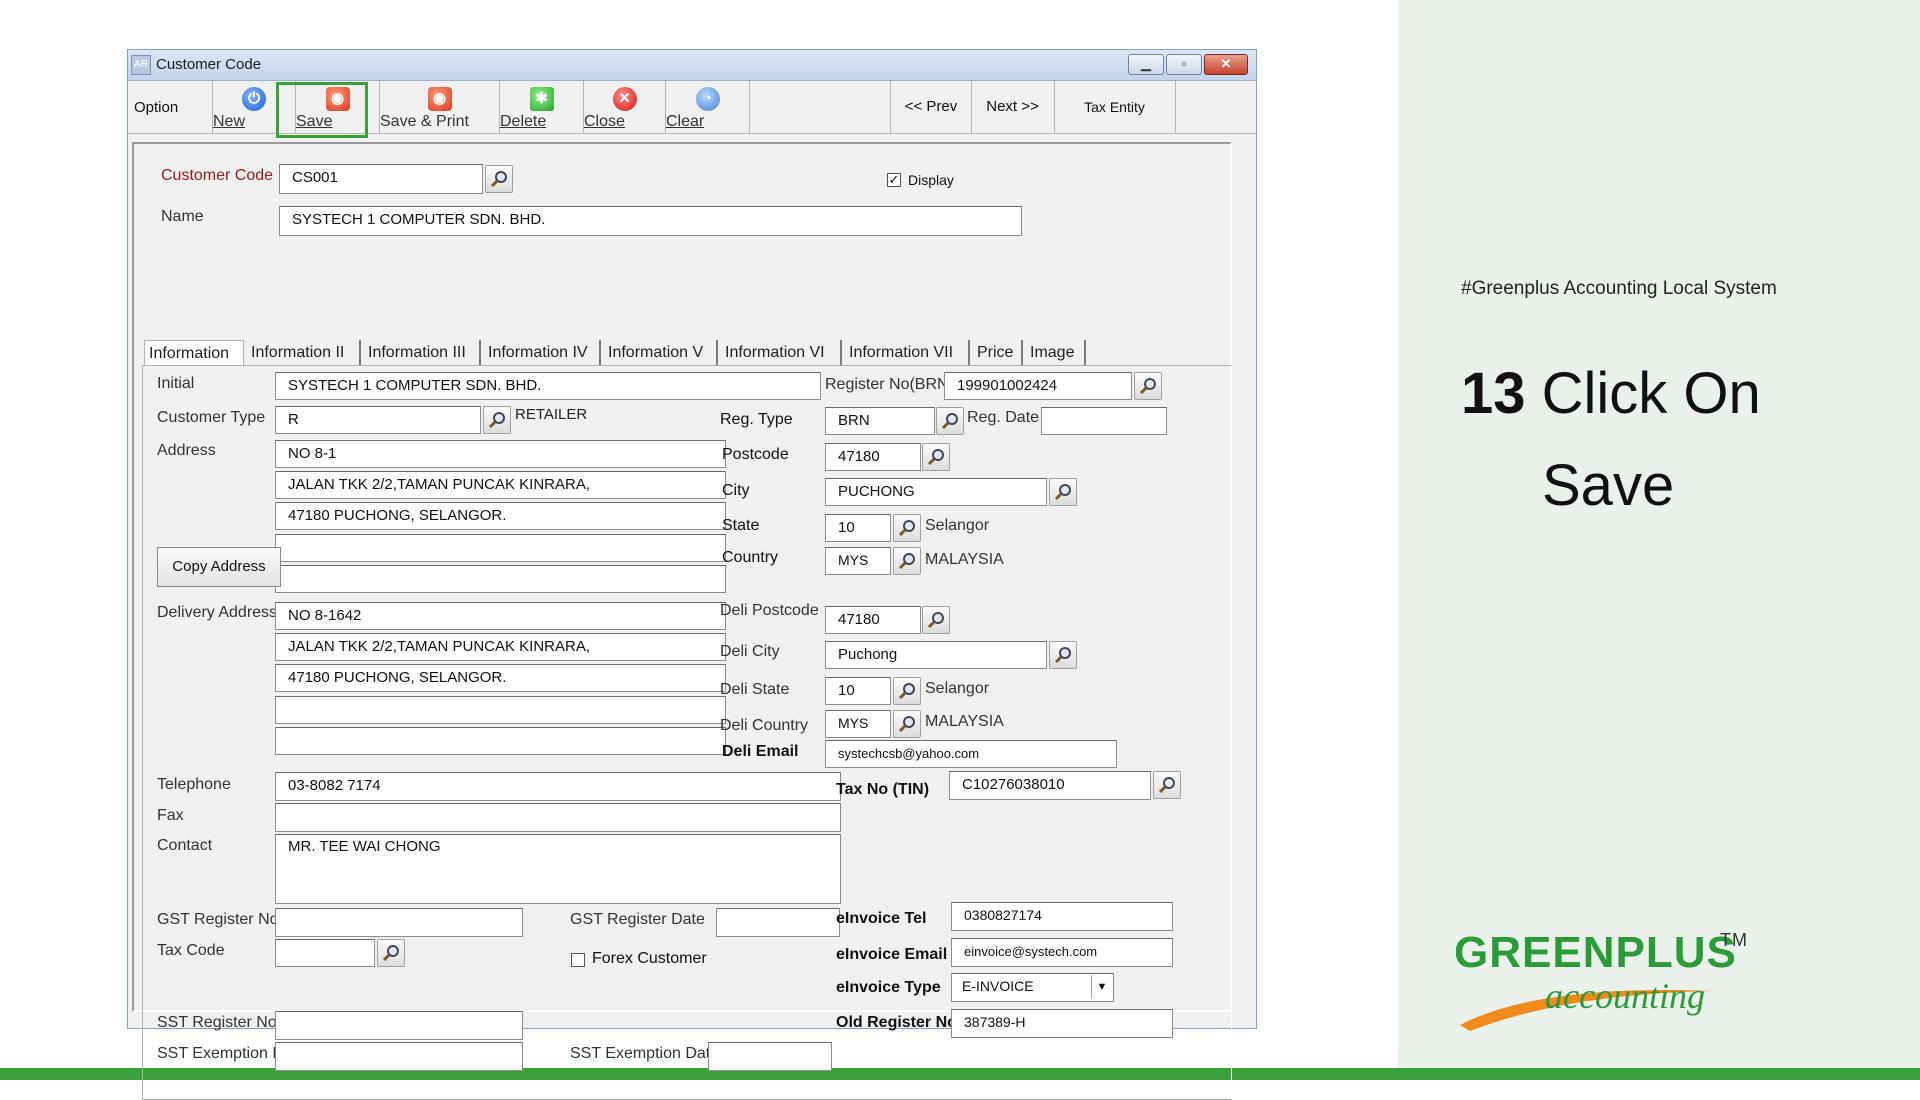 The height and width of the screenshot is (1100, 1920). Describe the element at coordinates (500, 485) in the screenshot. I see `address-line-2: JALAN TKK 2/2,TAMAN PUNCAK KINRARA,` at that location.